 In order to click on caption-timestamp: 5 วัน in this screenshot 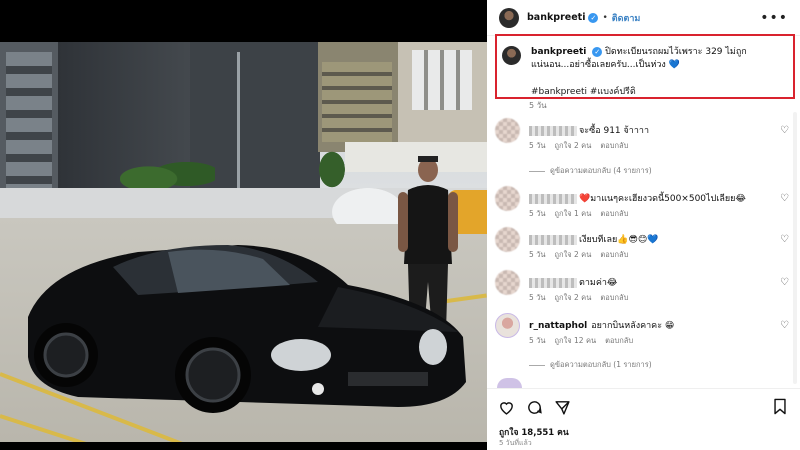, I will do `click(538, 105)`.